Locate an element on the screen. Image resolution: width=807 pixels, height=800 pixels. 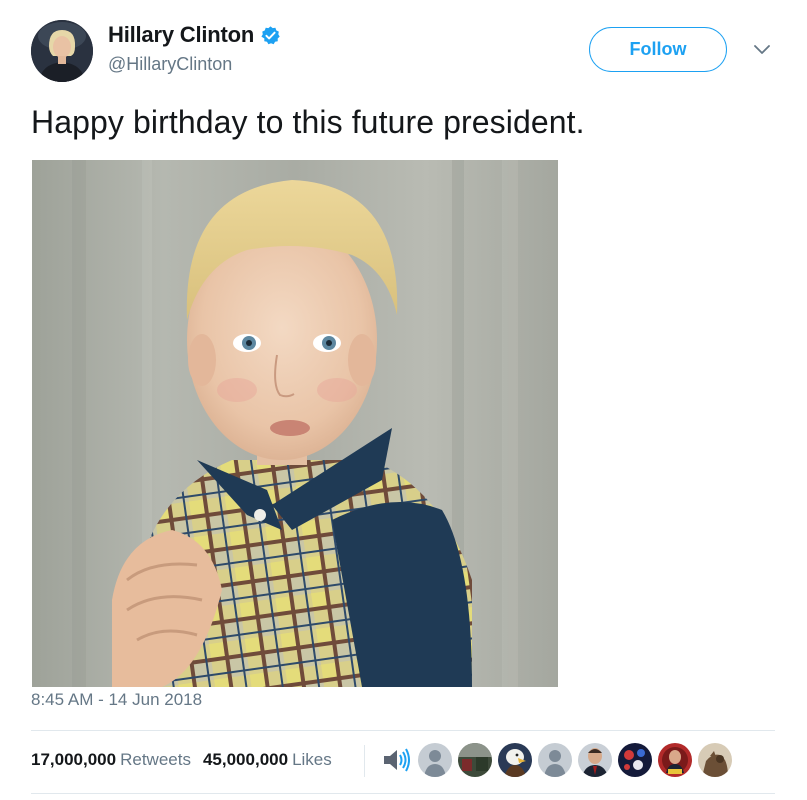
man-avatar-icon is located at coordinates (595, 760).